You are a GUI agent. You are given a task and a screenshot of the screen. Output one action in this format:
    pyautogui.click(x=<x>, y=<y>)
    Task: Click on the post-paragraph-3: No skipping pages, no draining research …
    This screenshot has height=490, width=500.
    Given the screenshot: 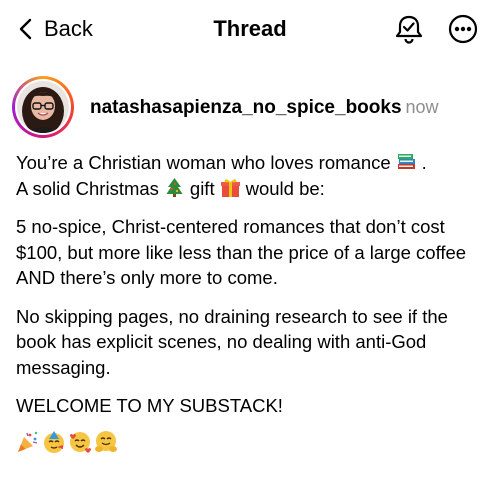 What is the action you would take?
    pyautogui.click(x=232, y=341)
    